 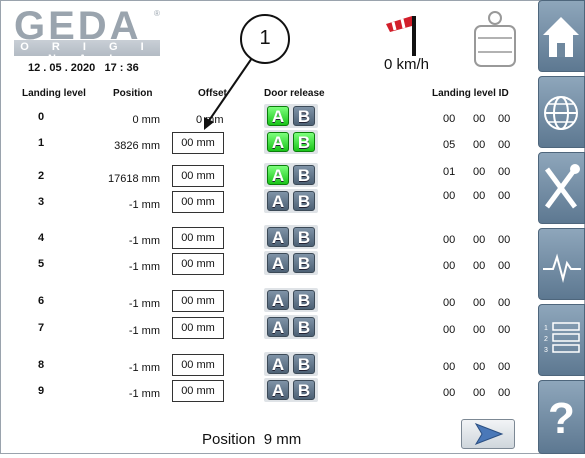 I want to click on header-position: Position, so click(x=133, y=93).